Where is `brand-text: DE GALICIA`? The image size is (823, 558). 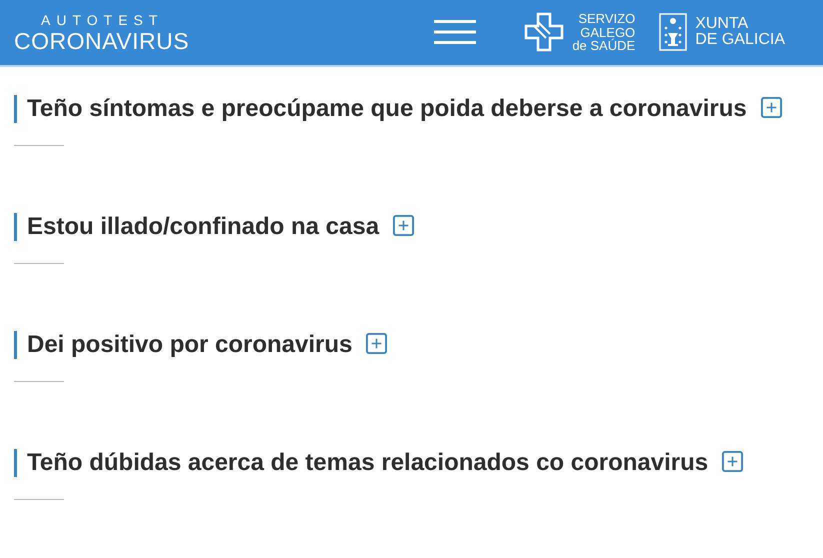 brand-text: DE GALICIA is located at coordinates (740, 40).